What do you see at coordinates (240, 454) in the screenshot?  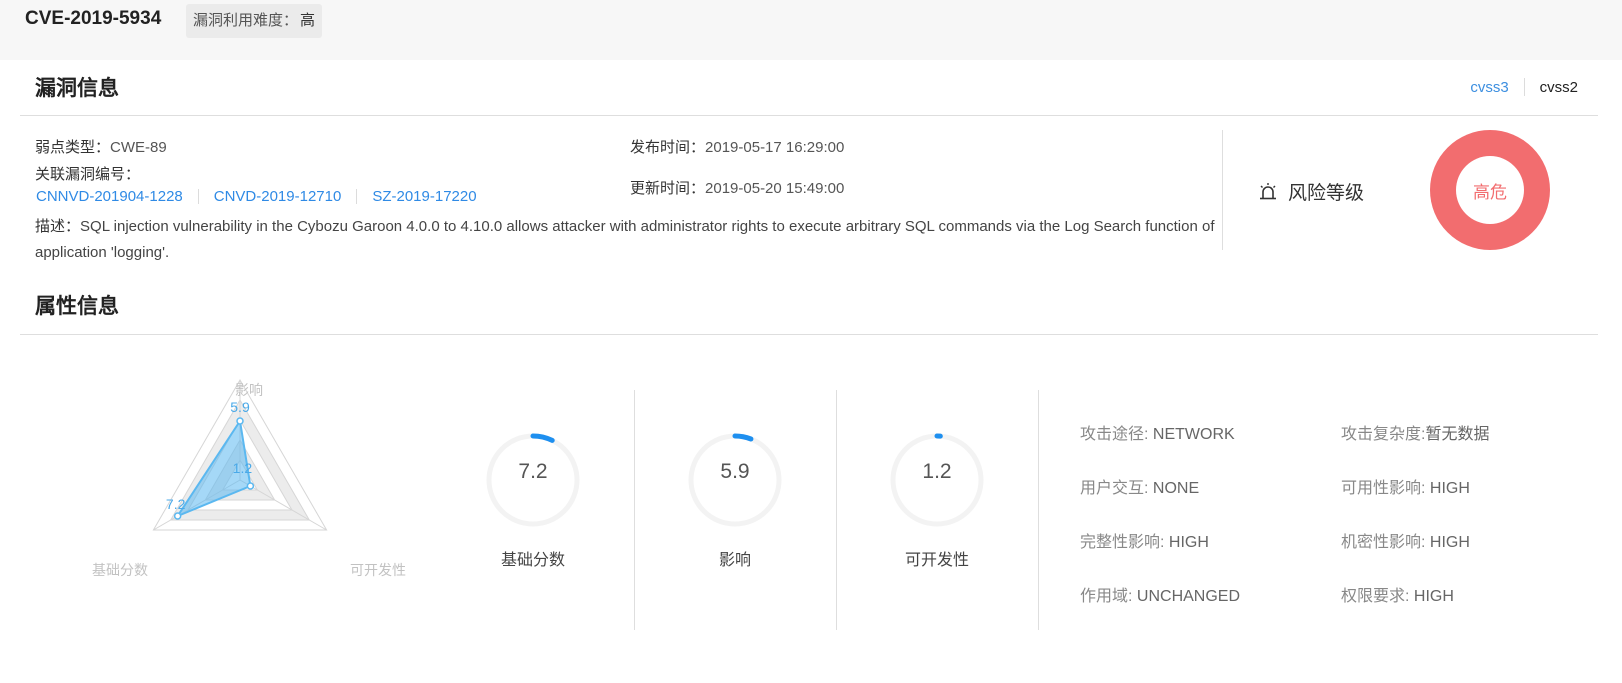 I see `radar-svg: 5.9 7.2 1.2` at bounding box center [240, 454].